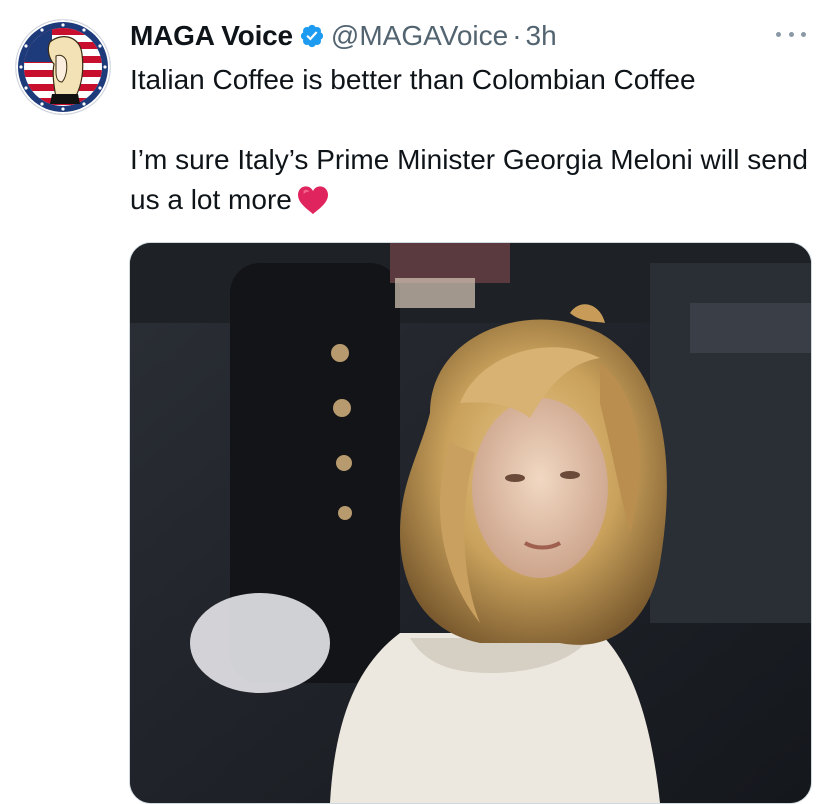 This screenshot has height=804, width=828. I want to click on author-display-name: MAGA Voice, so click(211, 36).